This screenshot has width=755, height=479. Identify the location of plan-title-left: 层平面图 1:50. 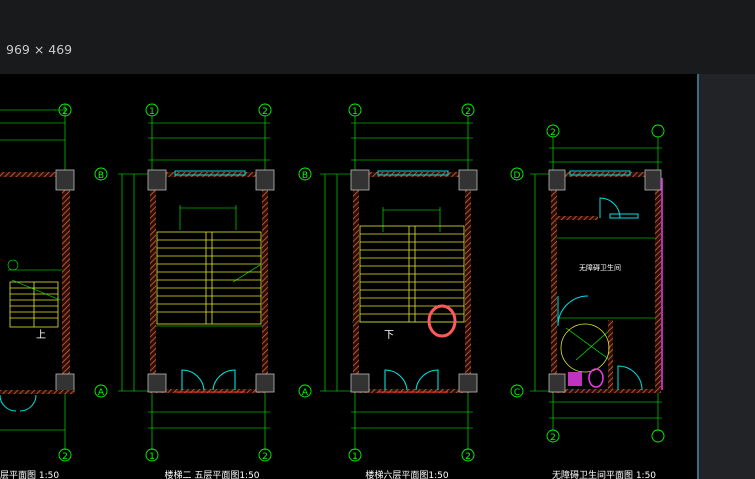
(29, 474).